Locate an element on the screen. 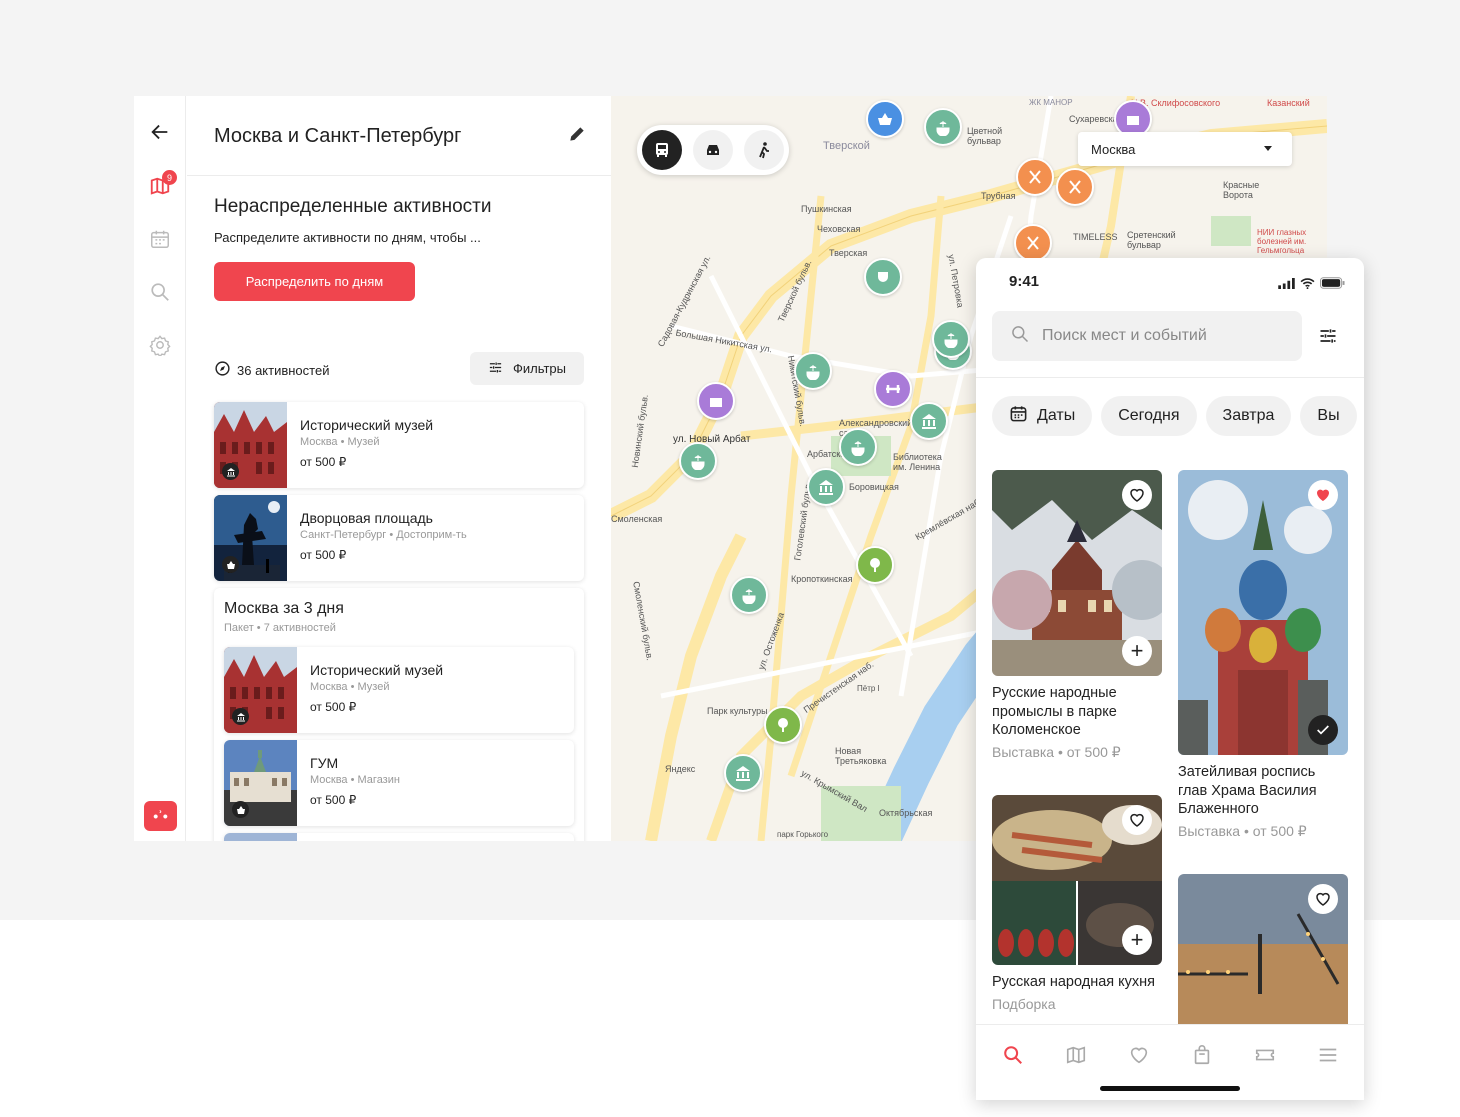 The width and height of the screenshot is (1460, 1117). activity-title: Исторический музей is located at coordinates (377, 670).